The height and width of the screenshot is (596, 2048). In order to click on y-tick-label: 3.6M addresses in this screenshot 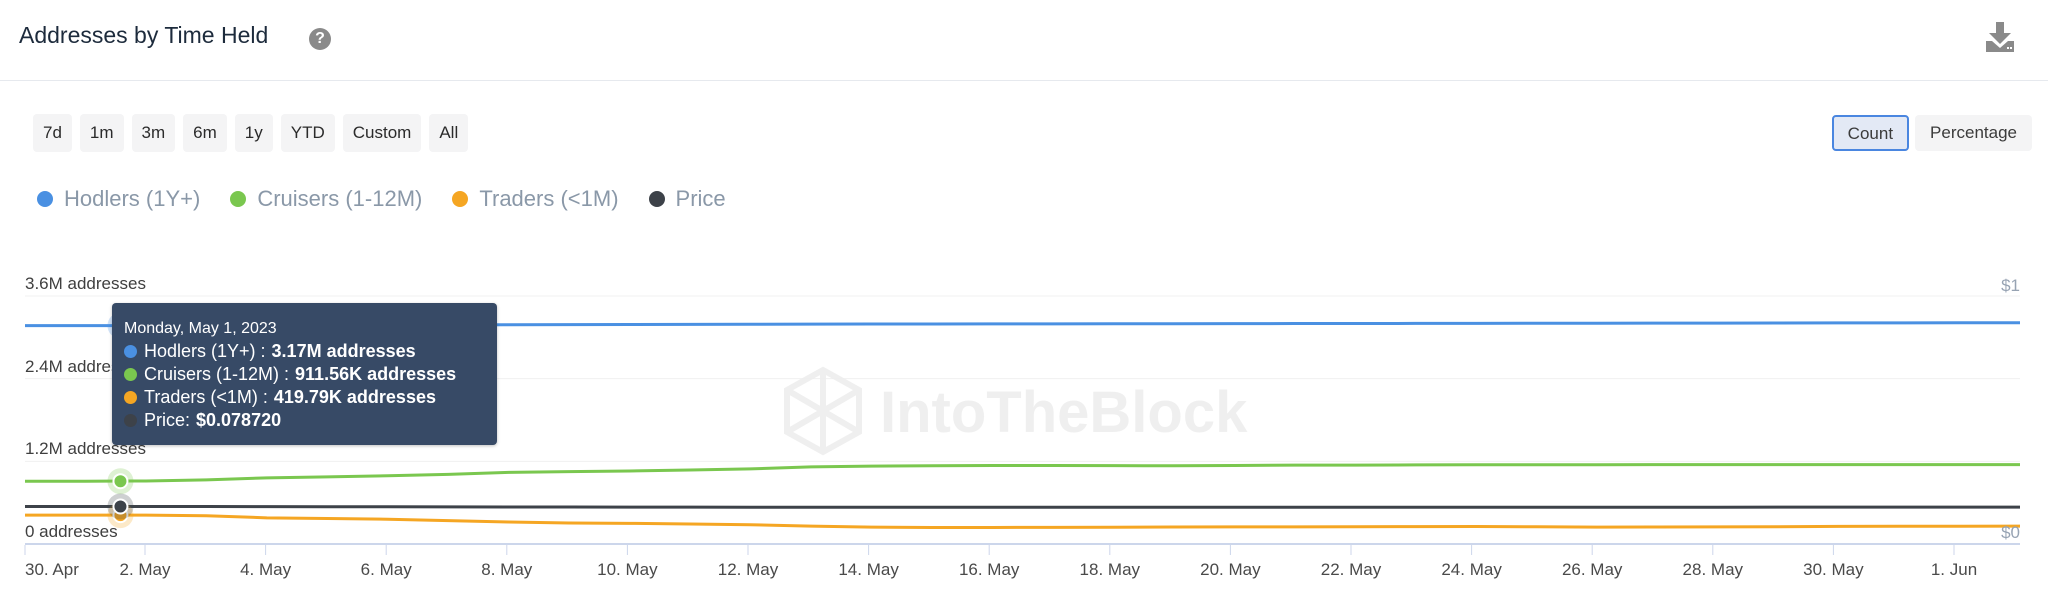, I will do `click(85, 283)`.